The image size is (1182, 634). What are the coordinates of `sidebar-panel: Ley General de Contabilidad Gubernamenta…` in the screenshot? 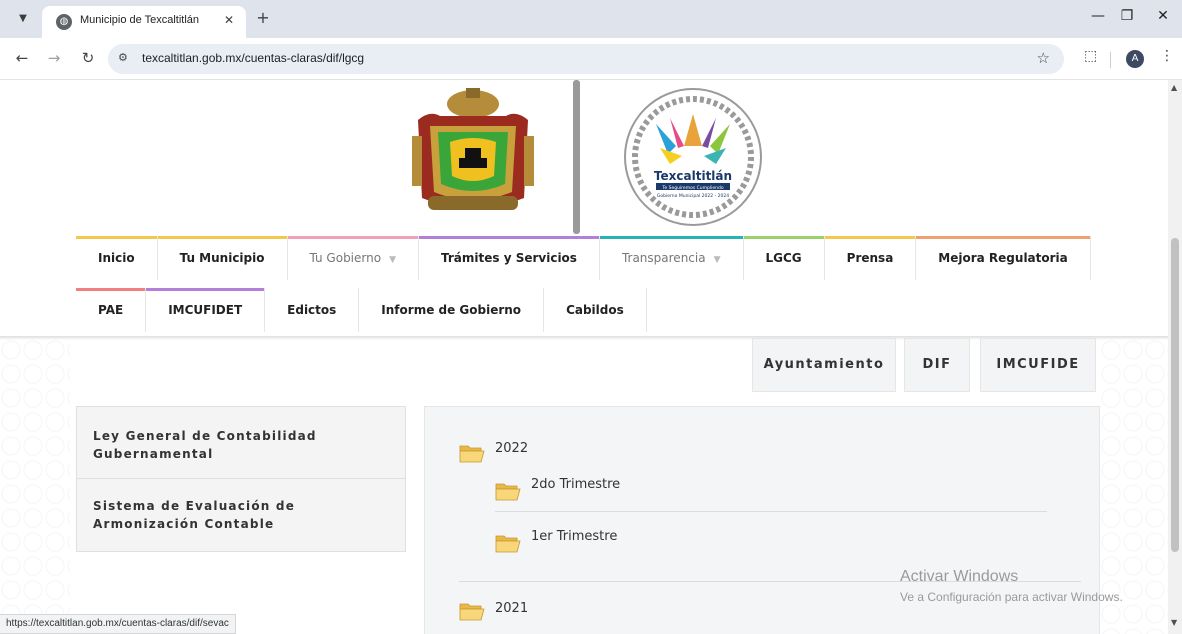 It's located at (241, 479).